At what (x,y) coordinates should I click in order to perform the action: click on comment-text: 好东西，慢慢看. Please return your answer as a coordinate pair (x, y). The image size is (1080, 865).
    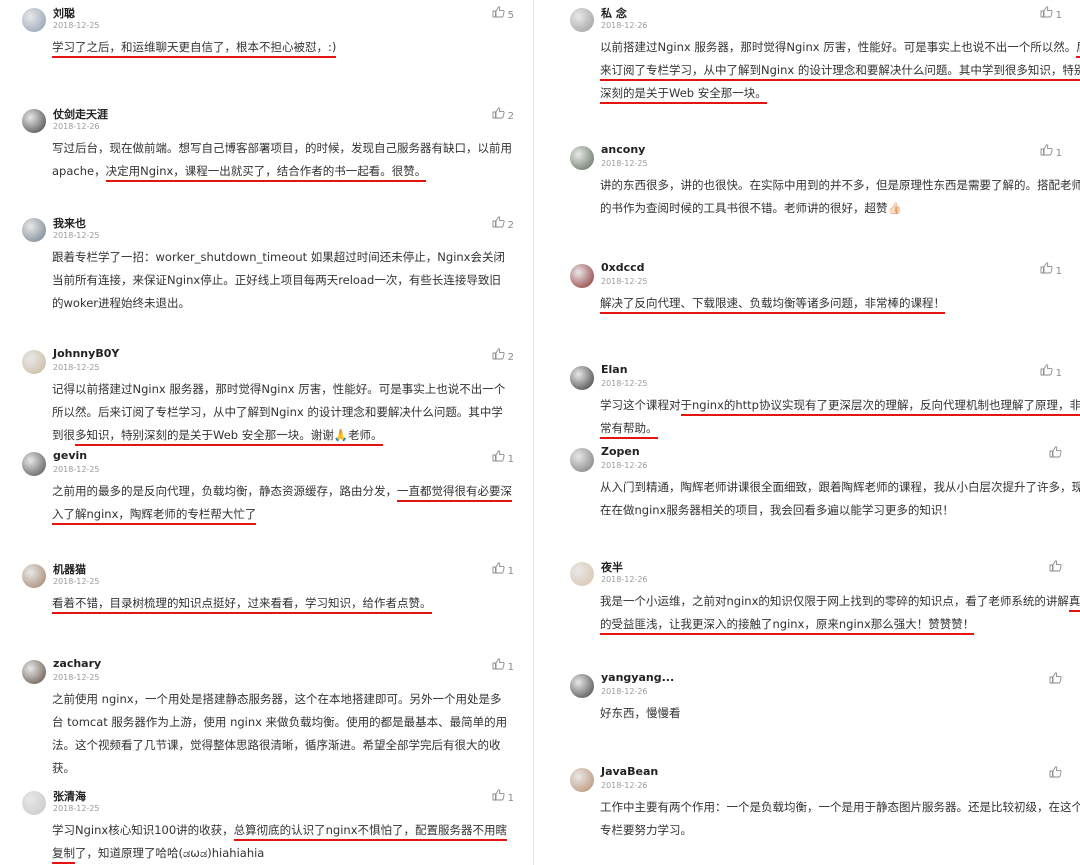
    Looking at the image, I should click on (840, 713).